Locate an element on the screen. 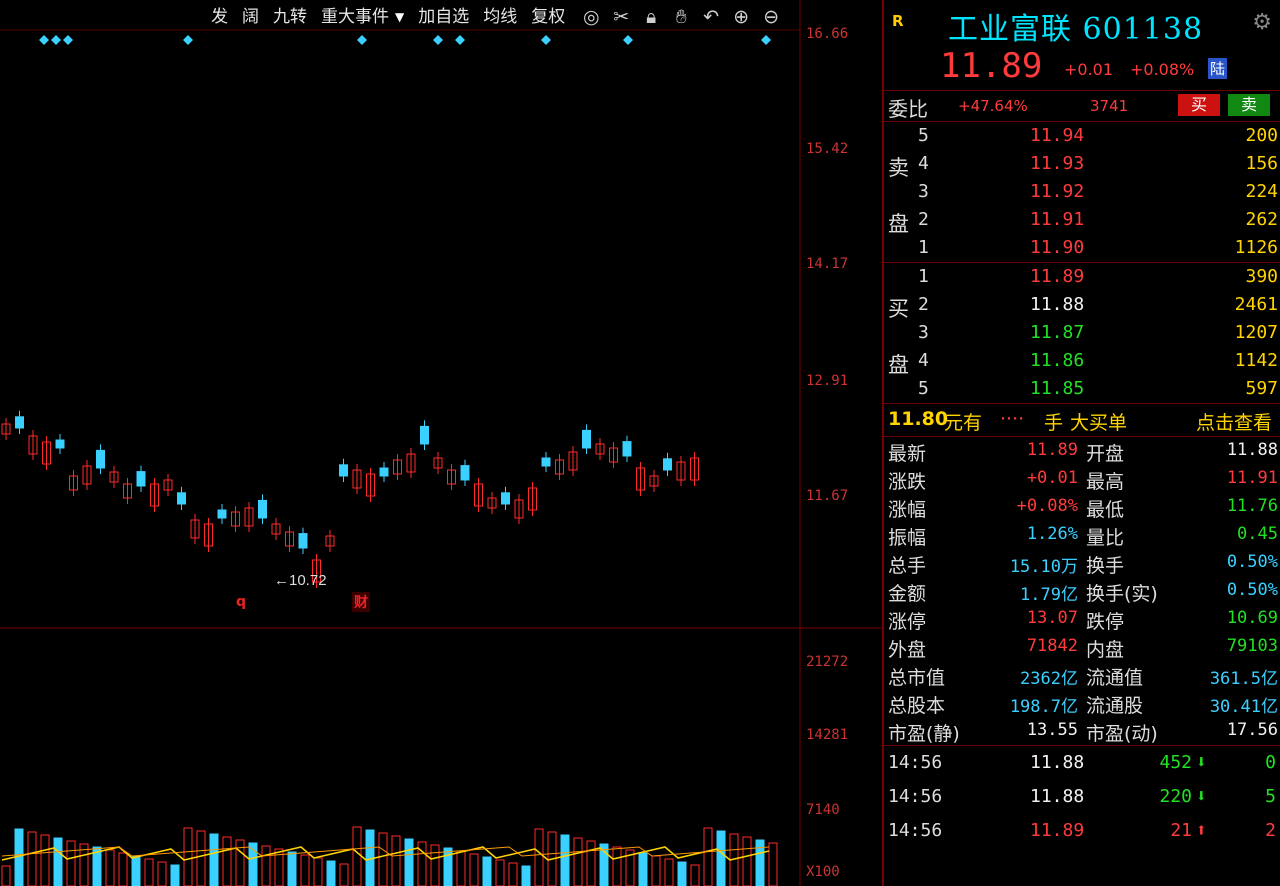  stat-value: 79103 is located at coordinates (1252, 646).